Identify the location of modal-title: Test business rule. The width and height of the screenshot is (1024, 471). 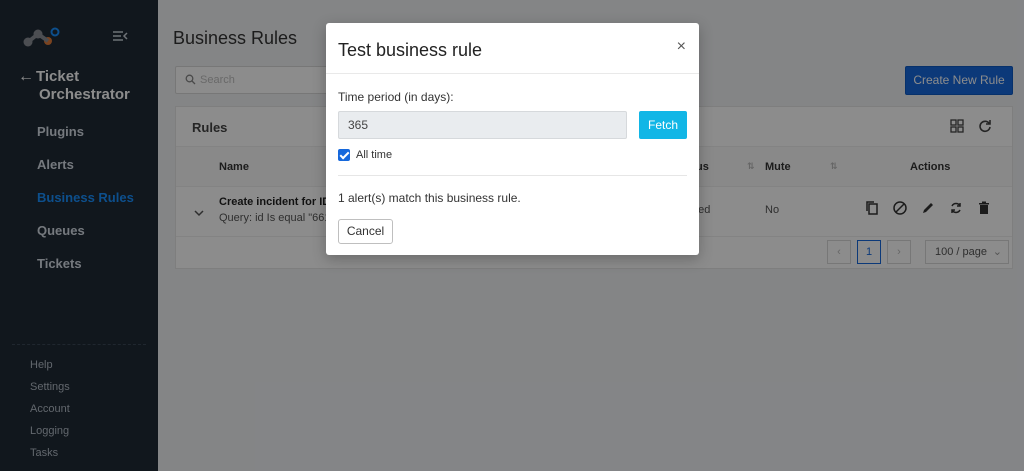
(410, 50).